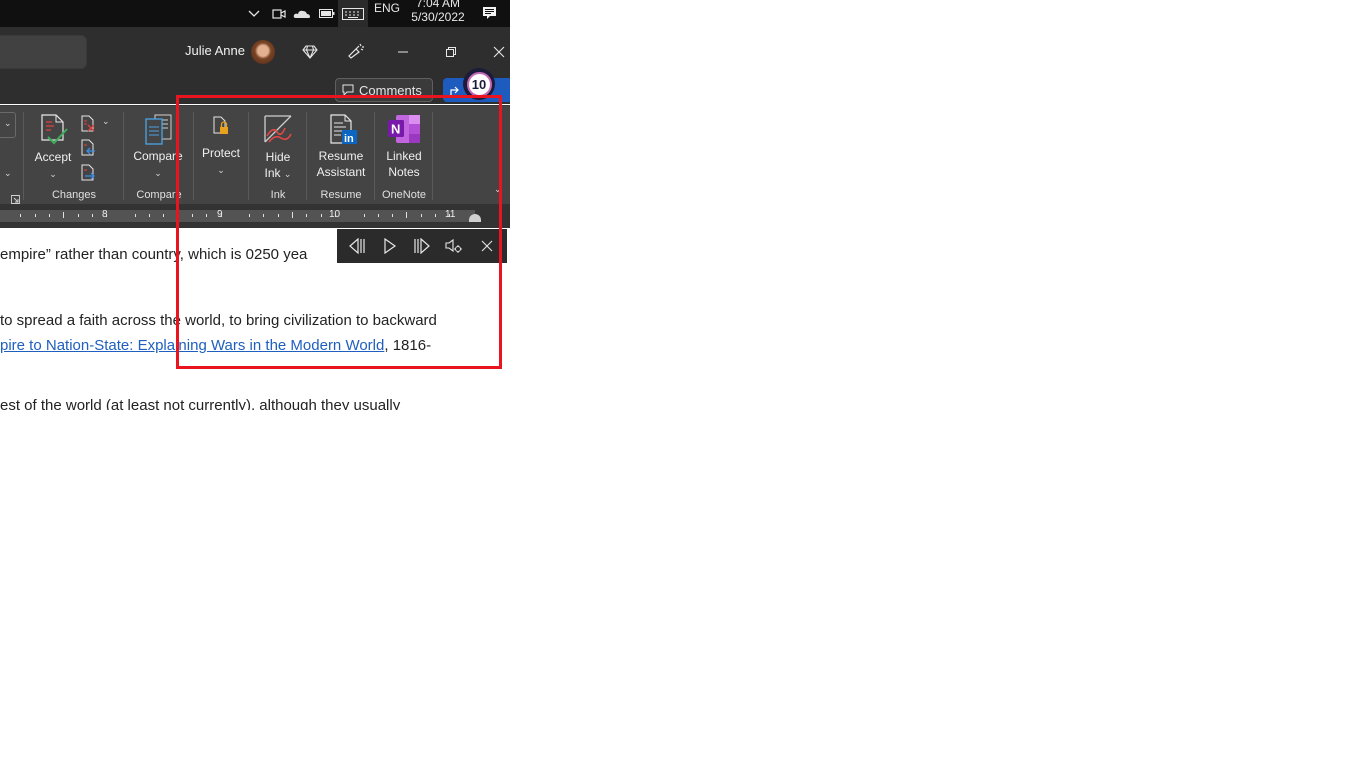  What do you see at coordinates (404, 172) in the screenshot?
I see `linked-notes-label-2: Notes` at bounding box center [404, 172].